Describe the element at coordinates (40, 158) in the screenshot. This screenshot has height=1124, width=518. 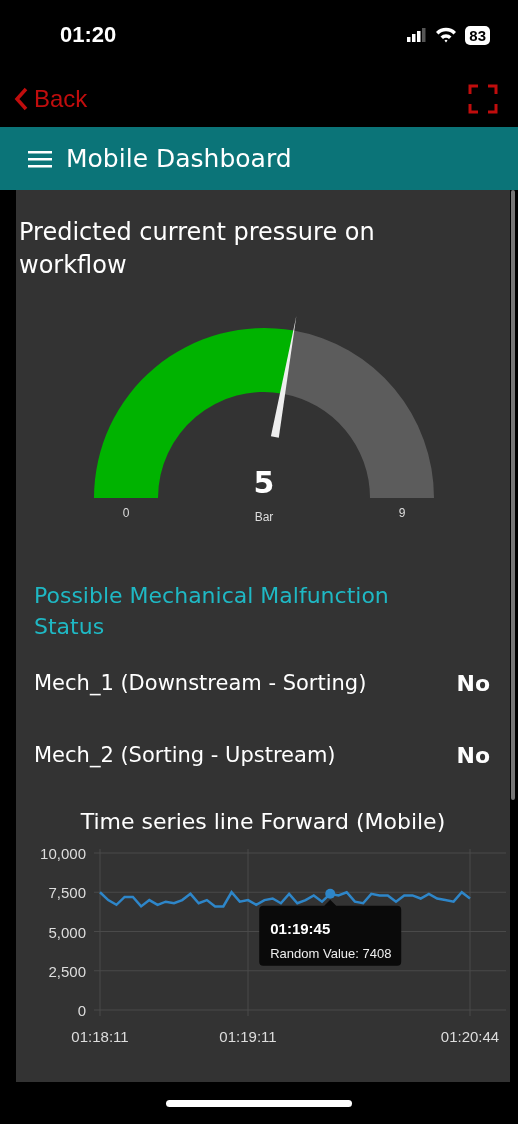
I see `menu-icon` at that location.